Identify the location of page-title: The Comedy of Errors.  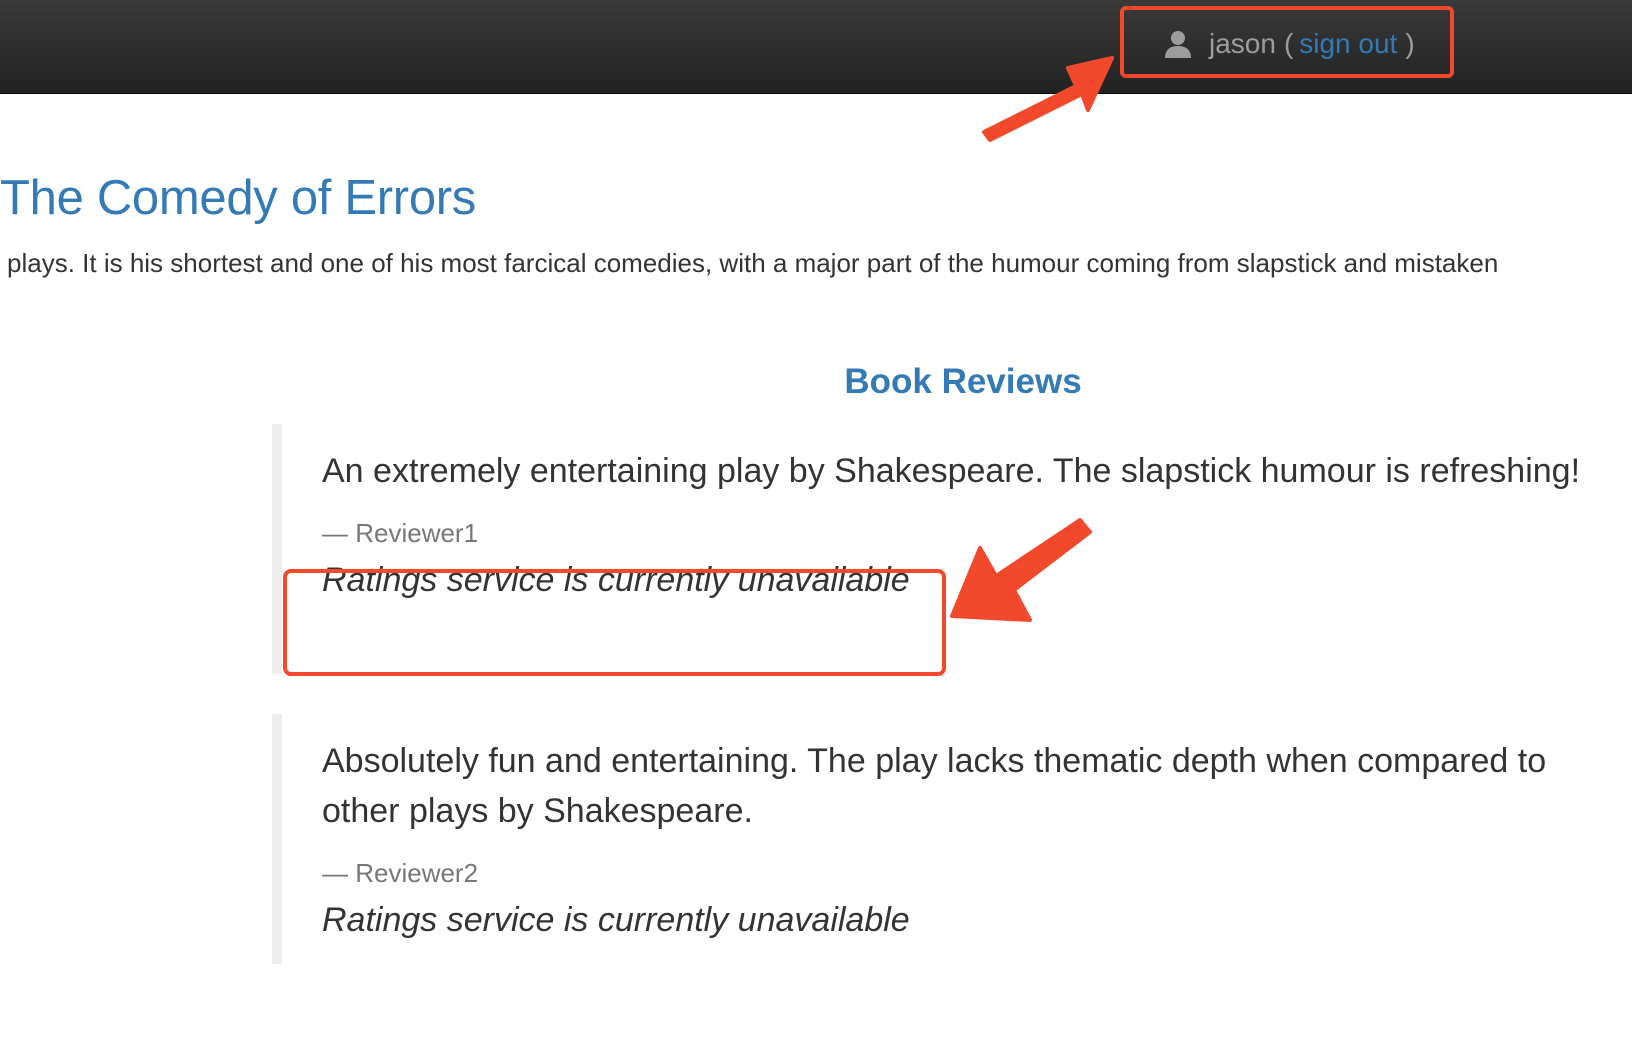
(238, 198).